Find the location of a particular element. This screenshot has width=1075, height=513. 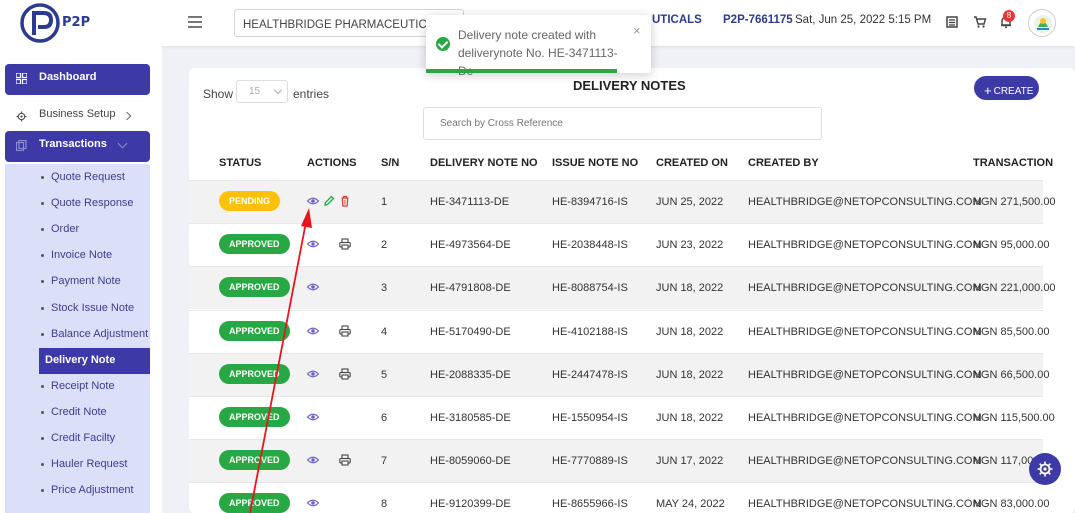

sidebar-item-label: Dashboard is located at coordinates (68, 77).